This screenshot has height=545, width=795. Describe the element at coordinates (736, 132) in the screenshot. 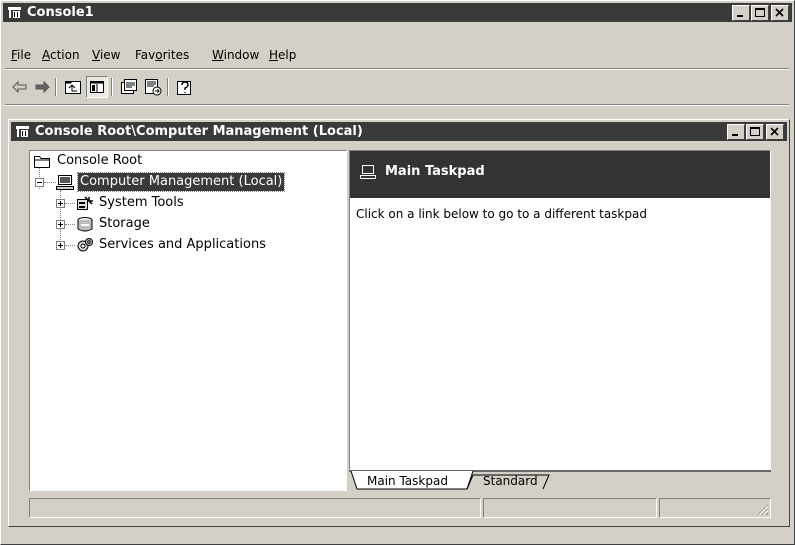

I see `child-minimize-button` at that location.